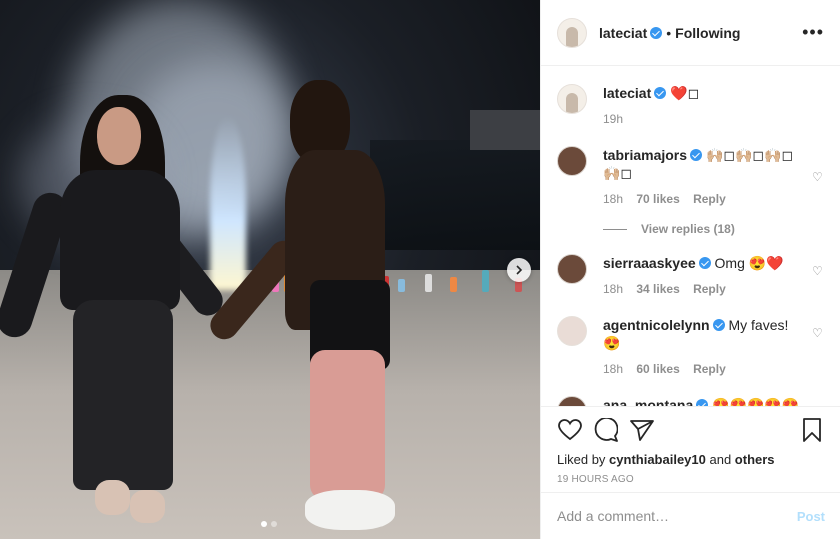  I want to click on carousel-next-button, so click(519, 270).